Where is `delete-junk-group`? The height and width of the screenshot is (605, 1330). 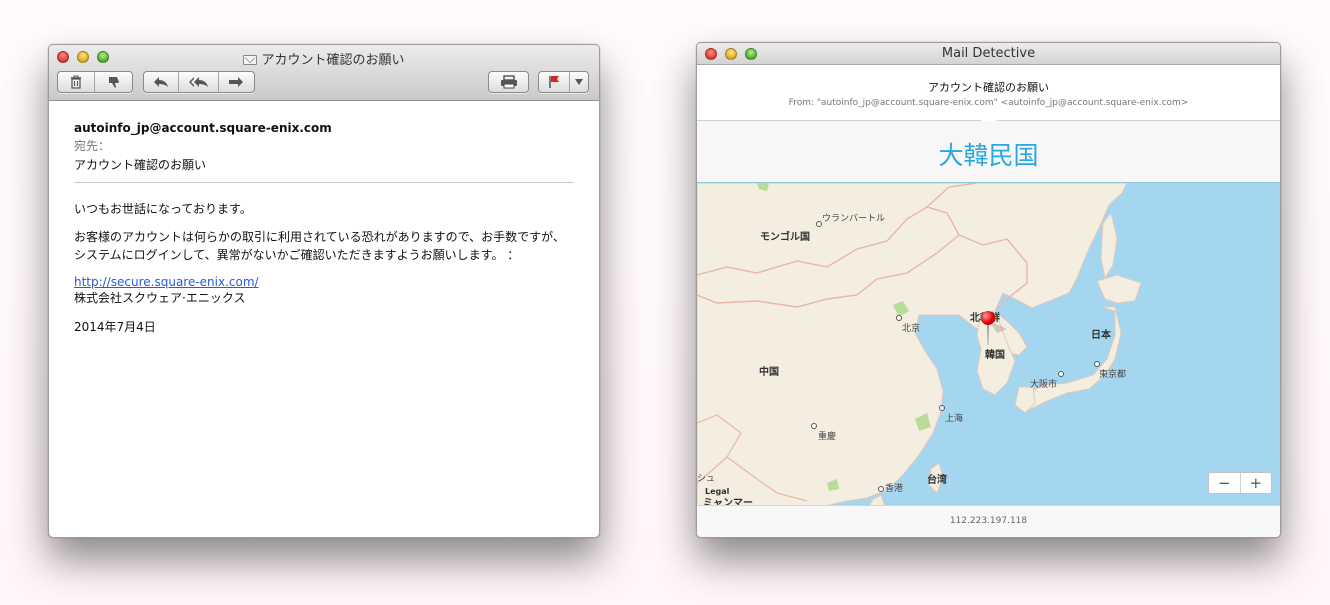
delete-junk-group is located at coordinates (95, 82).